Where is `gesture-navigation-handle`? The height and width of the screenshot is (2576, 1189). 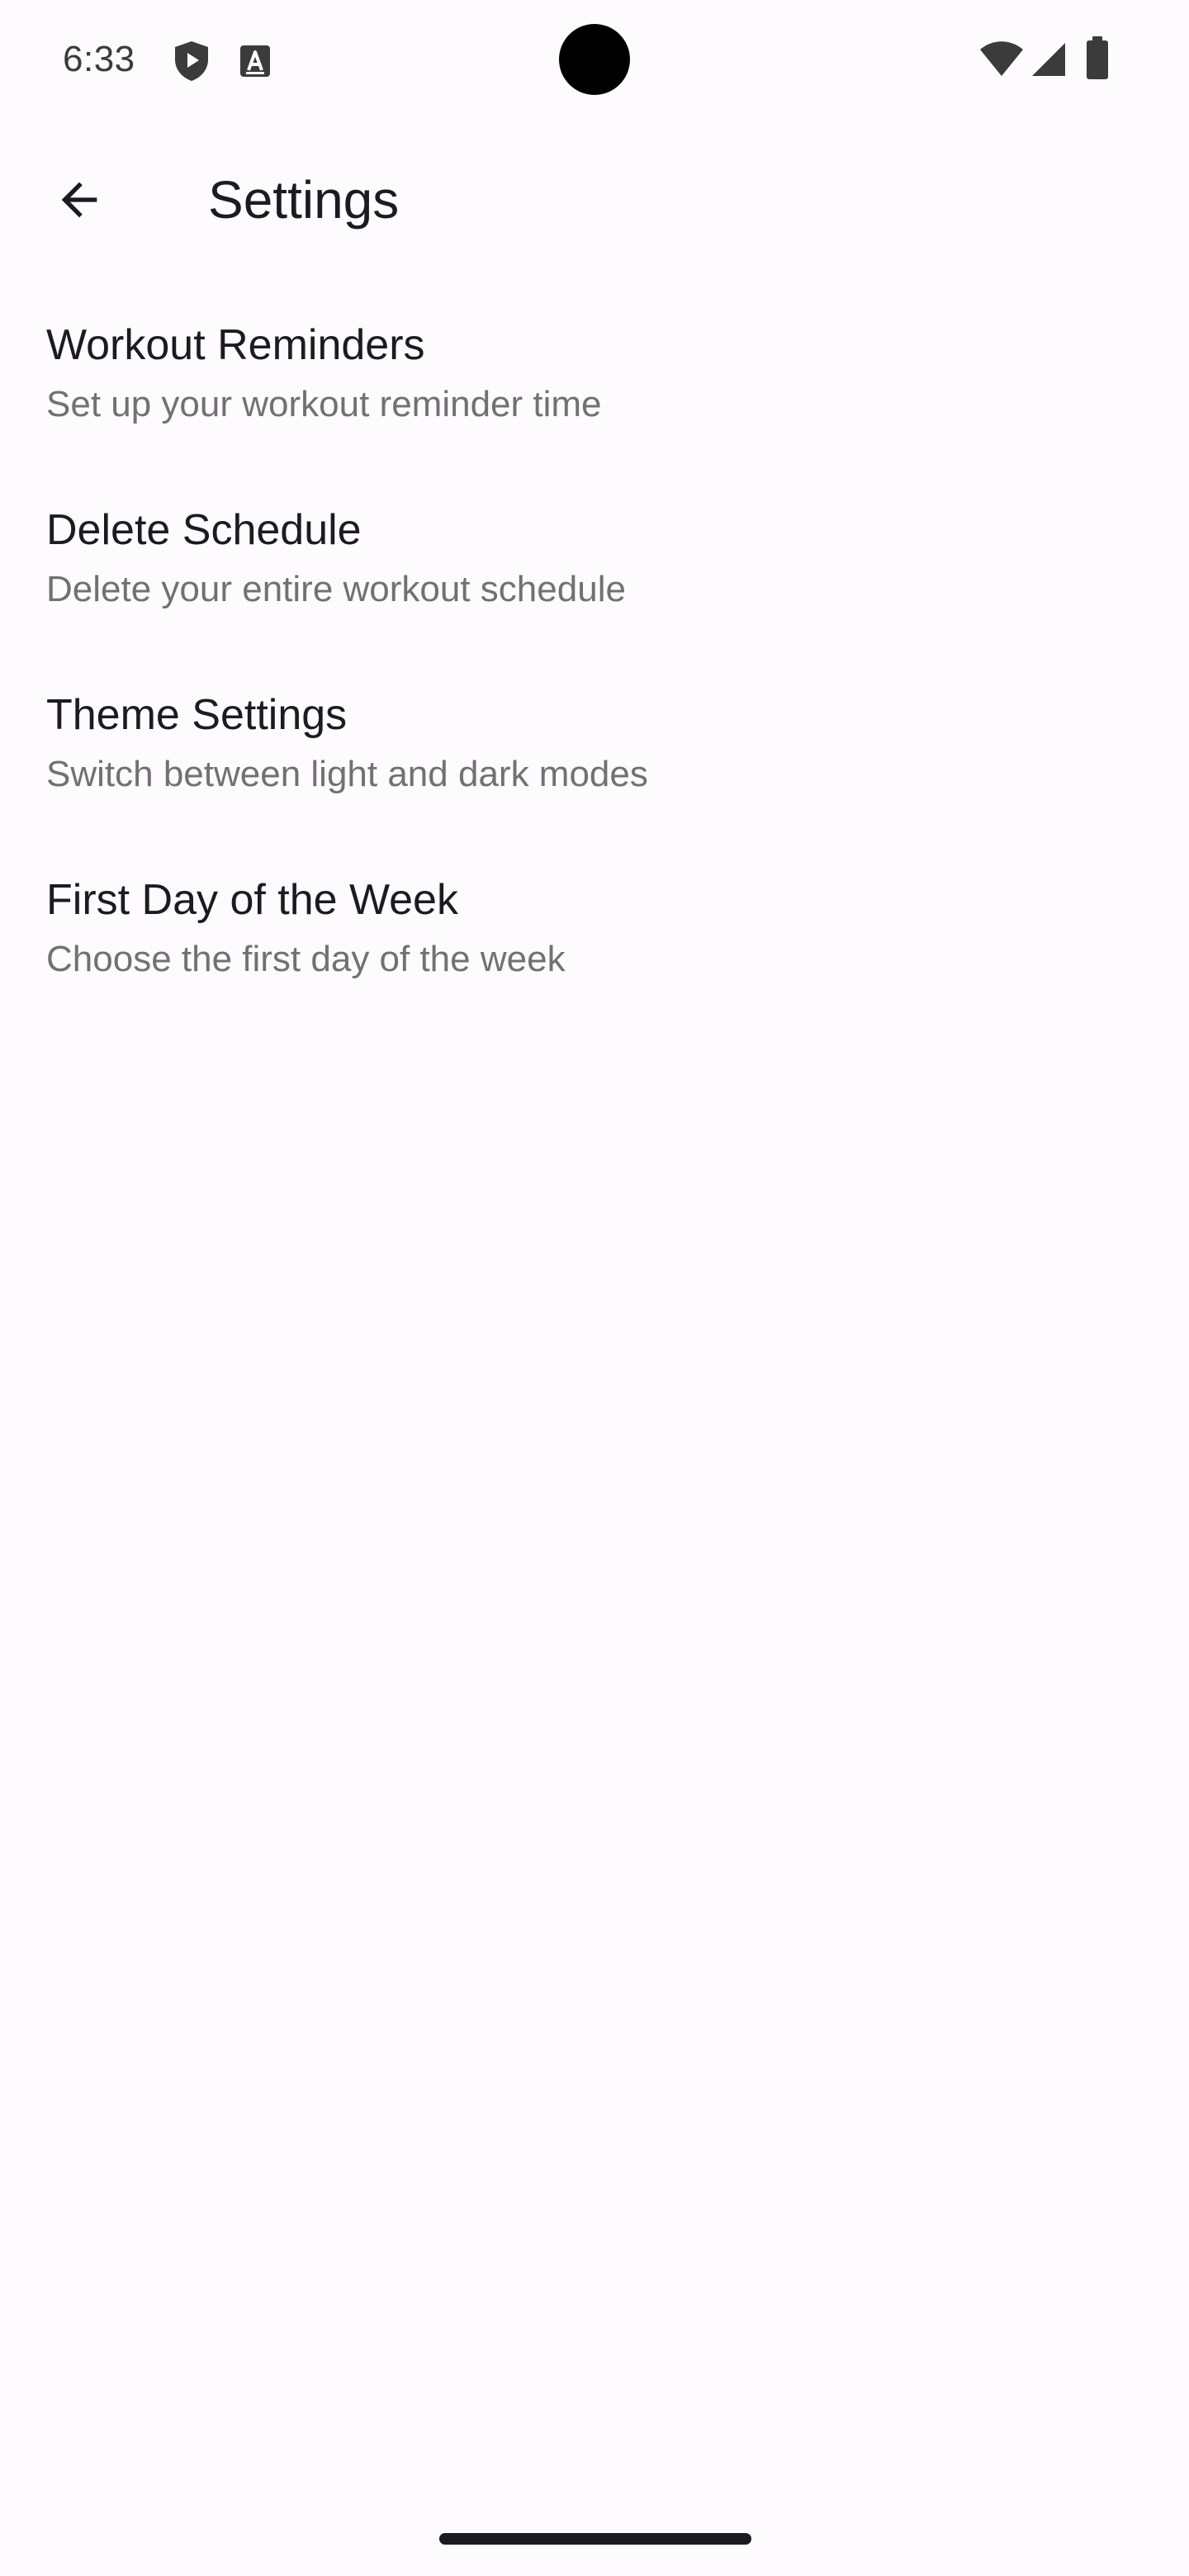 gesture-navigation-handle is located at coordinates (595, 2539).